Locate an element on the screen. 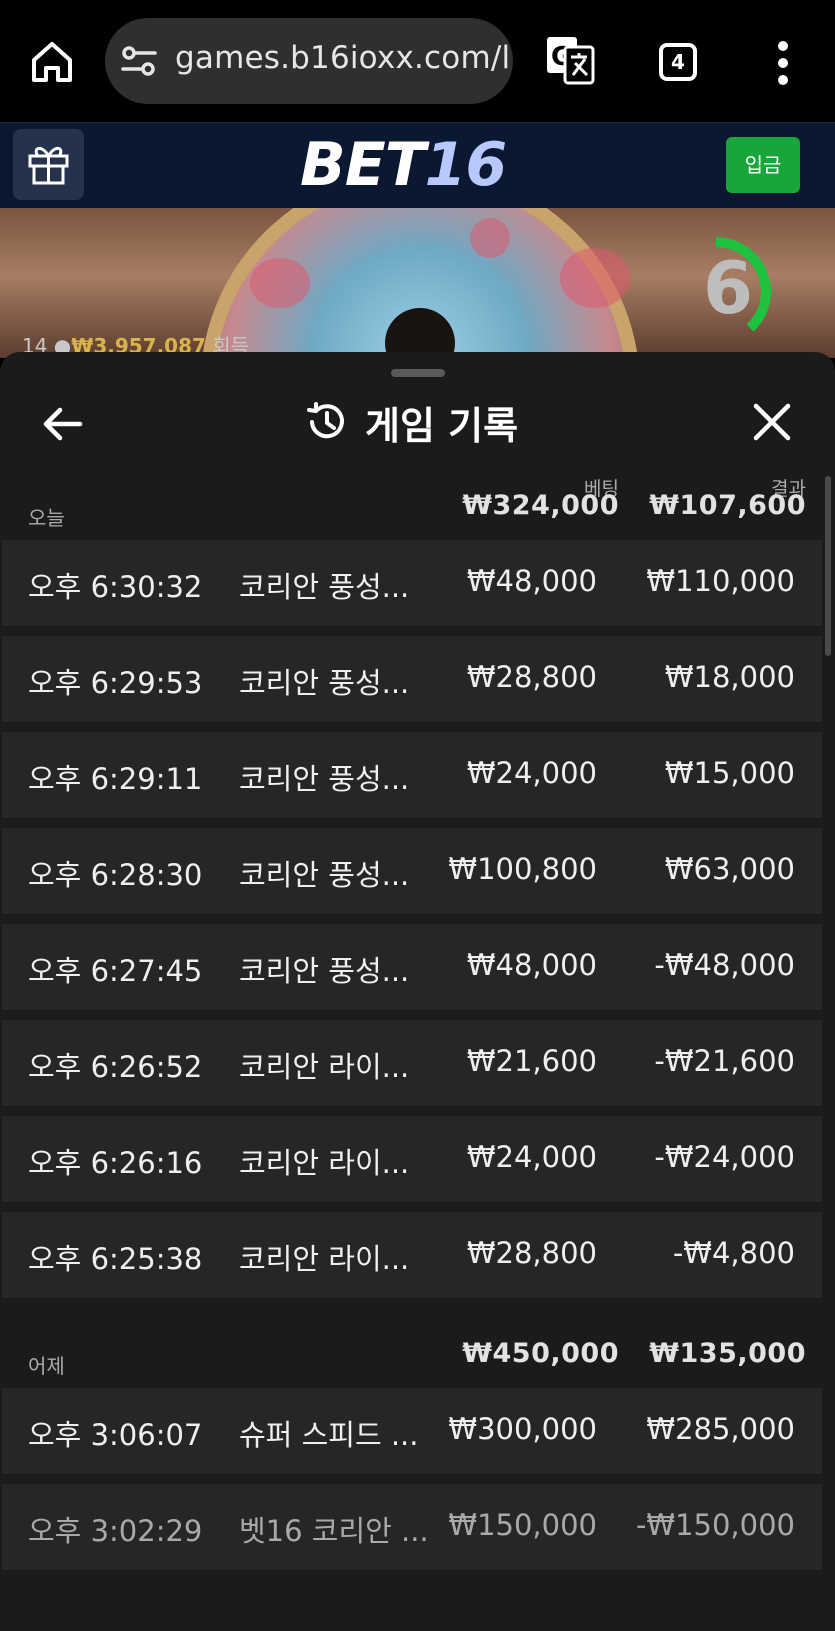 This screenshot has height=1631, width=835. row-result-amount: ₩110,000 is located at coordinates (720, 581).